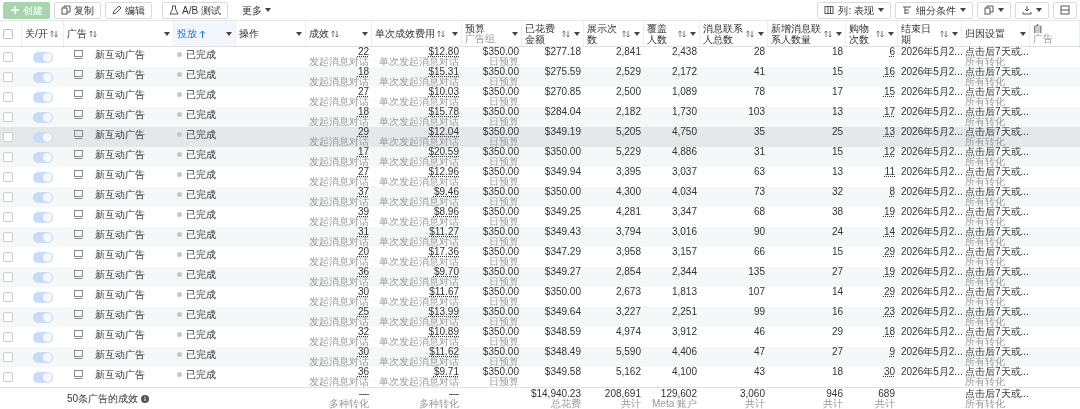  I want to click on purchases-value: 14, so click(889, 232).